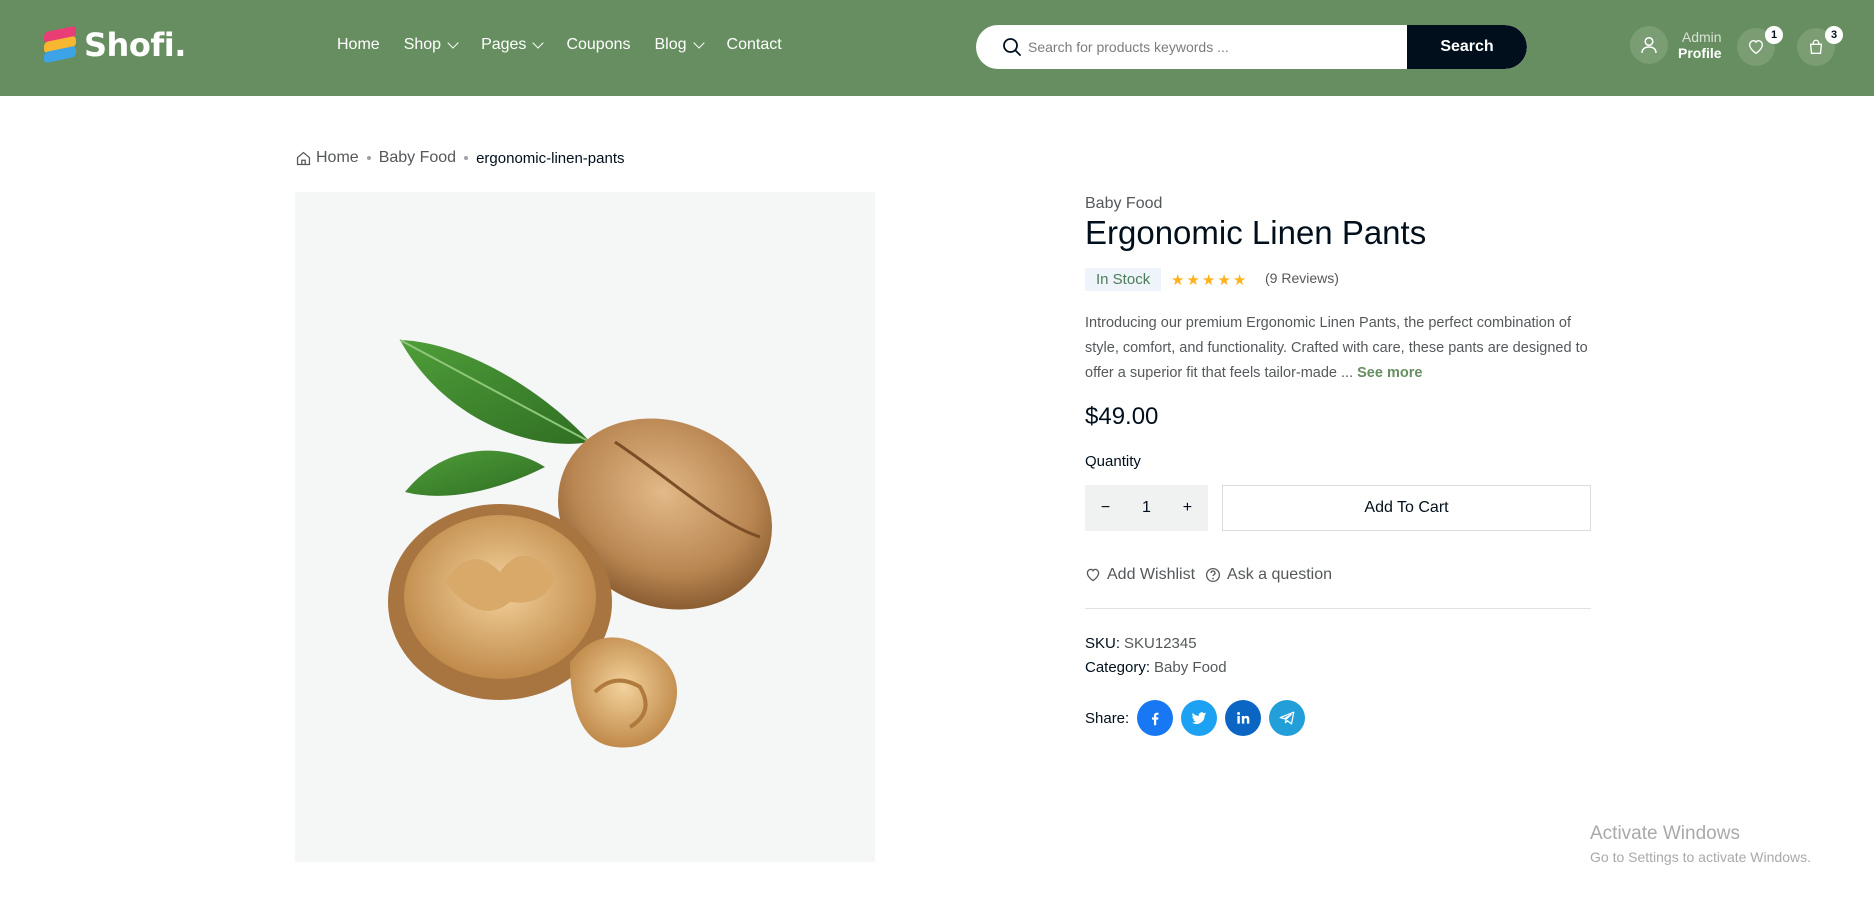 The width and height of the screenshot is (1874, 909). Describe the element at coordinates (135, 45) in the screenshot. I see `logo-text: Shofi.` at that location.